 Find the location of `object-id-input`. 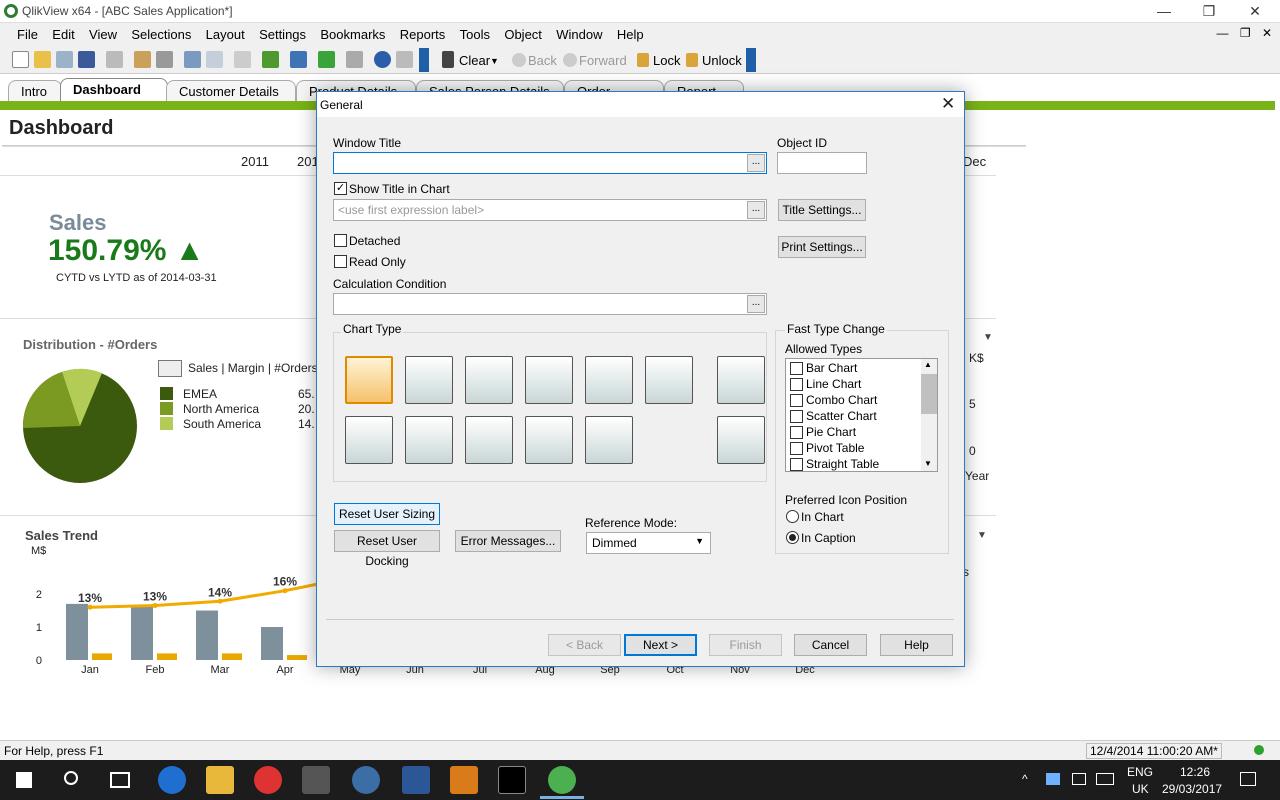

object-id-input is located at coordinates (822, 163).